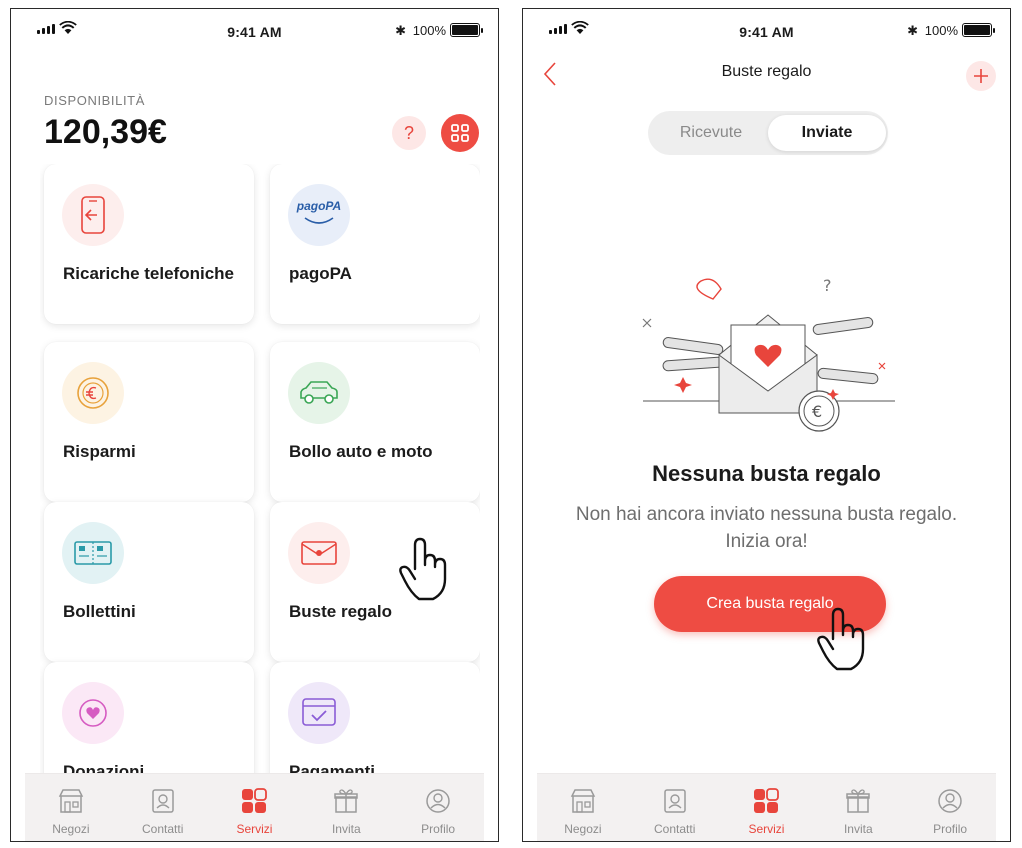 This screenshot has height=848, width=1022. Describe the element at coordinates (409, 133) in the screenshot. I see `help-button: ?` at that location.